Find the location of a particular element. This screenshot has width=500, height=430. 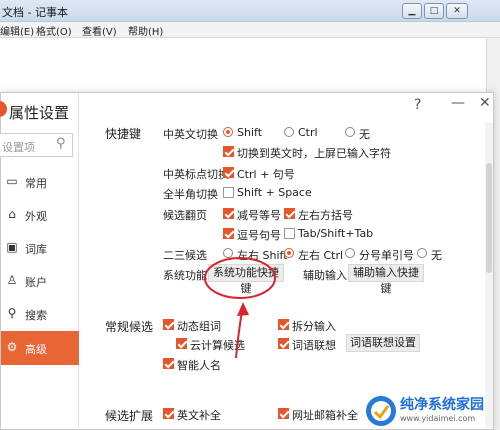

notepad-close-button: ✕ is located at coordinates (457, 11).